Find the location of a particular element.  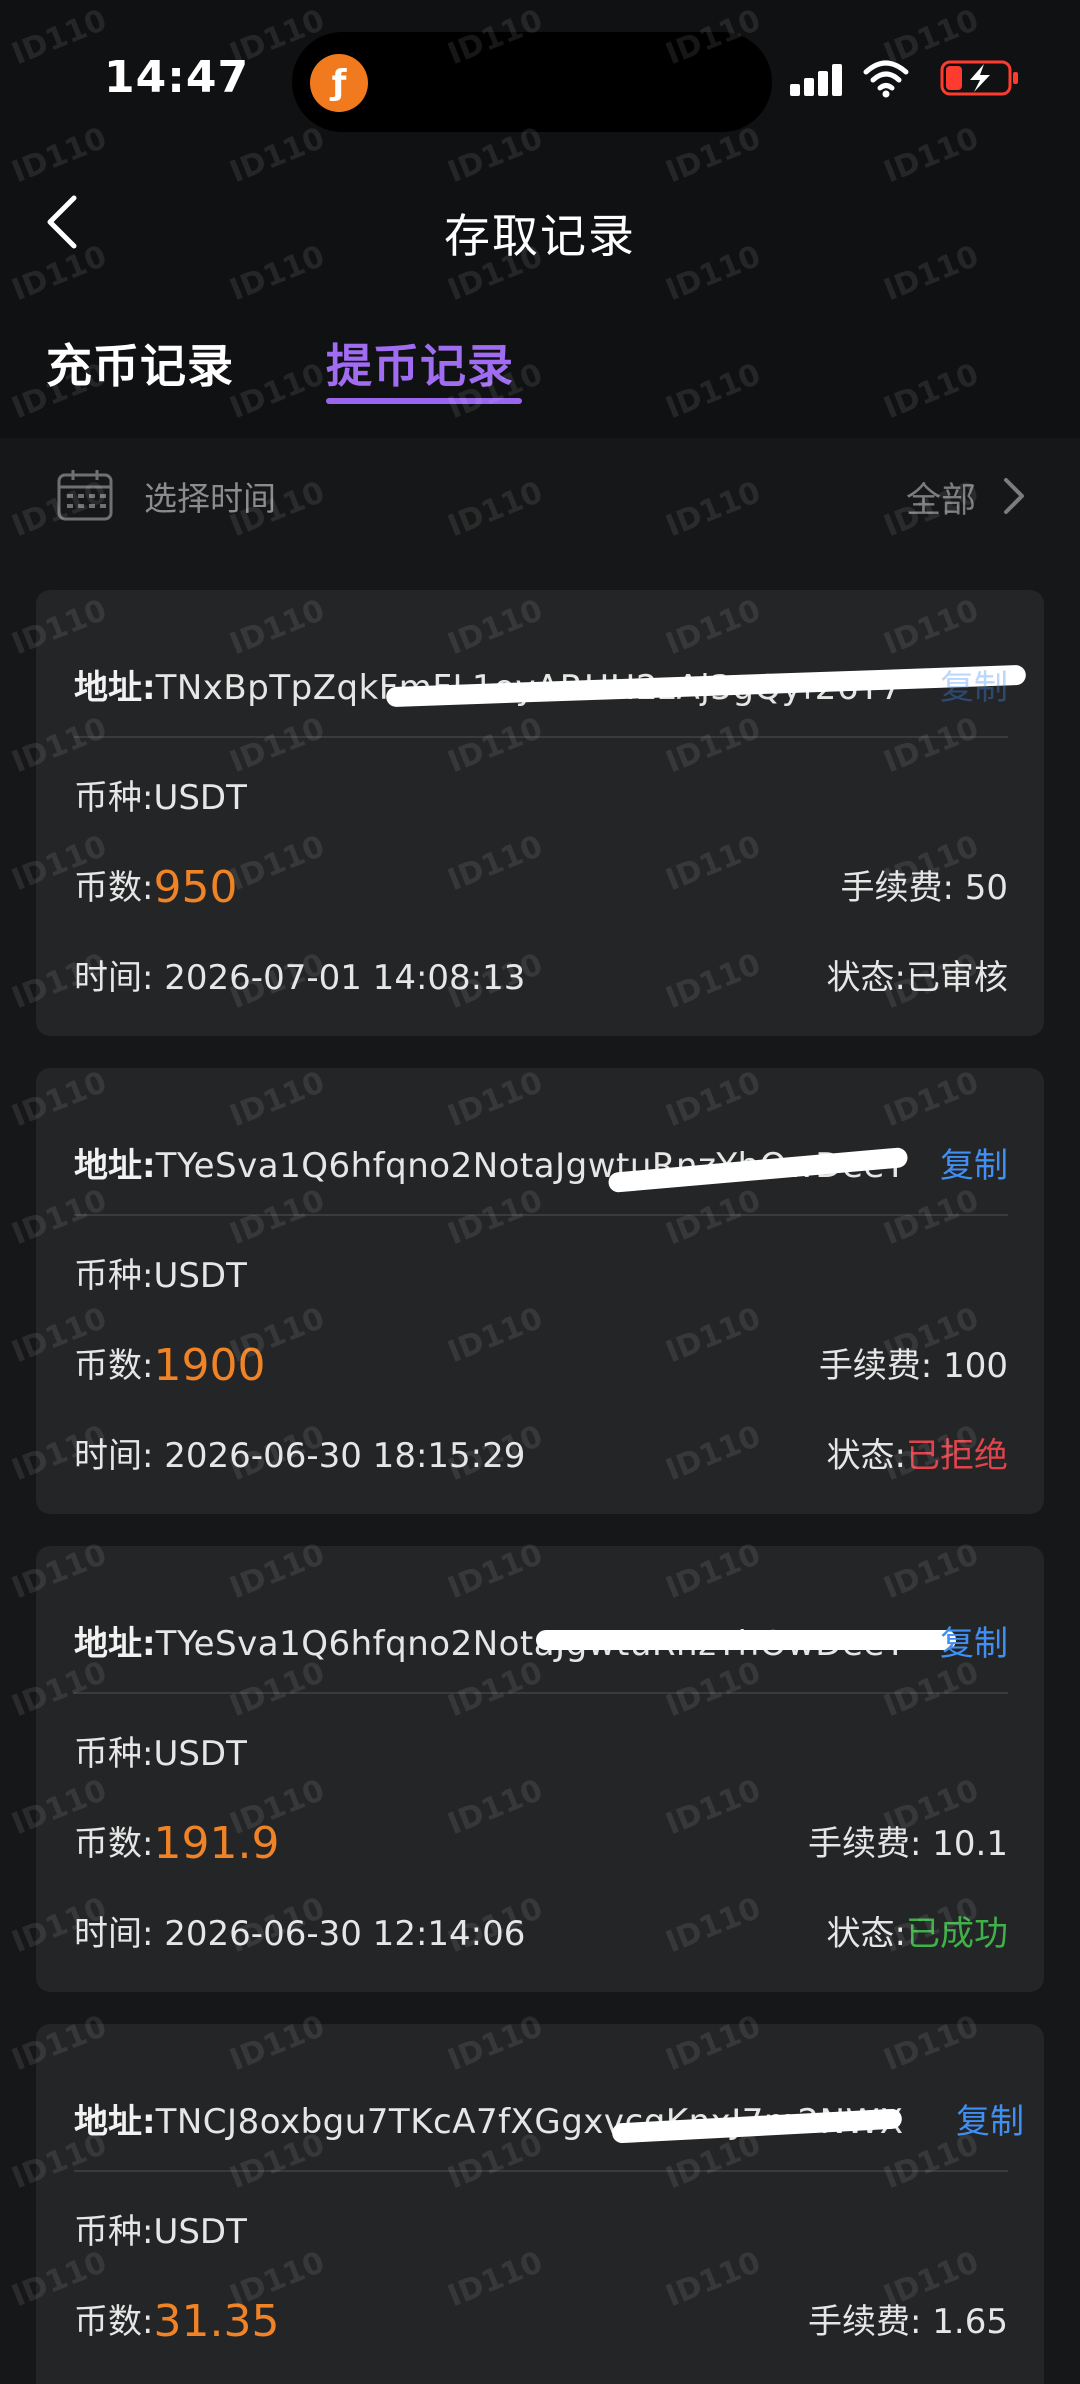

amount-row: 币数:1900 is located at coordinates (169, 1364).